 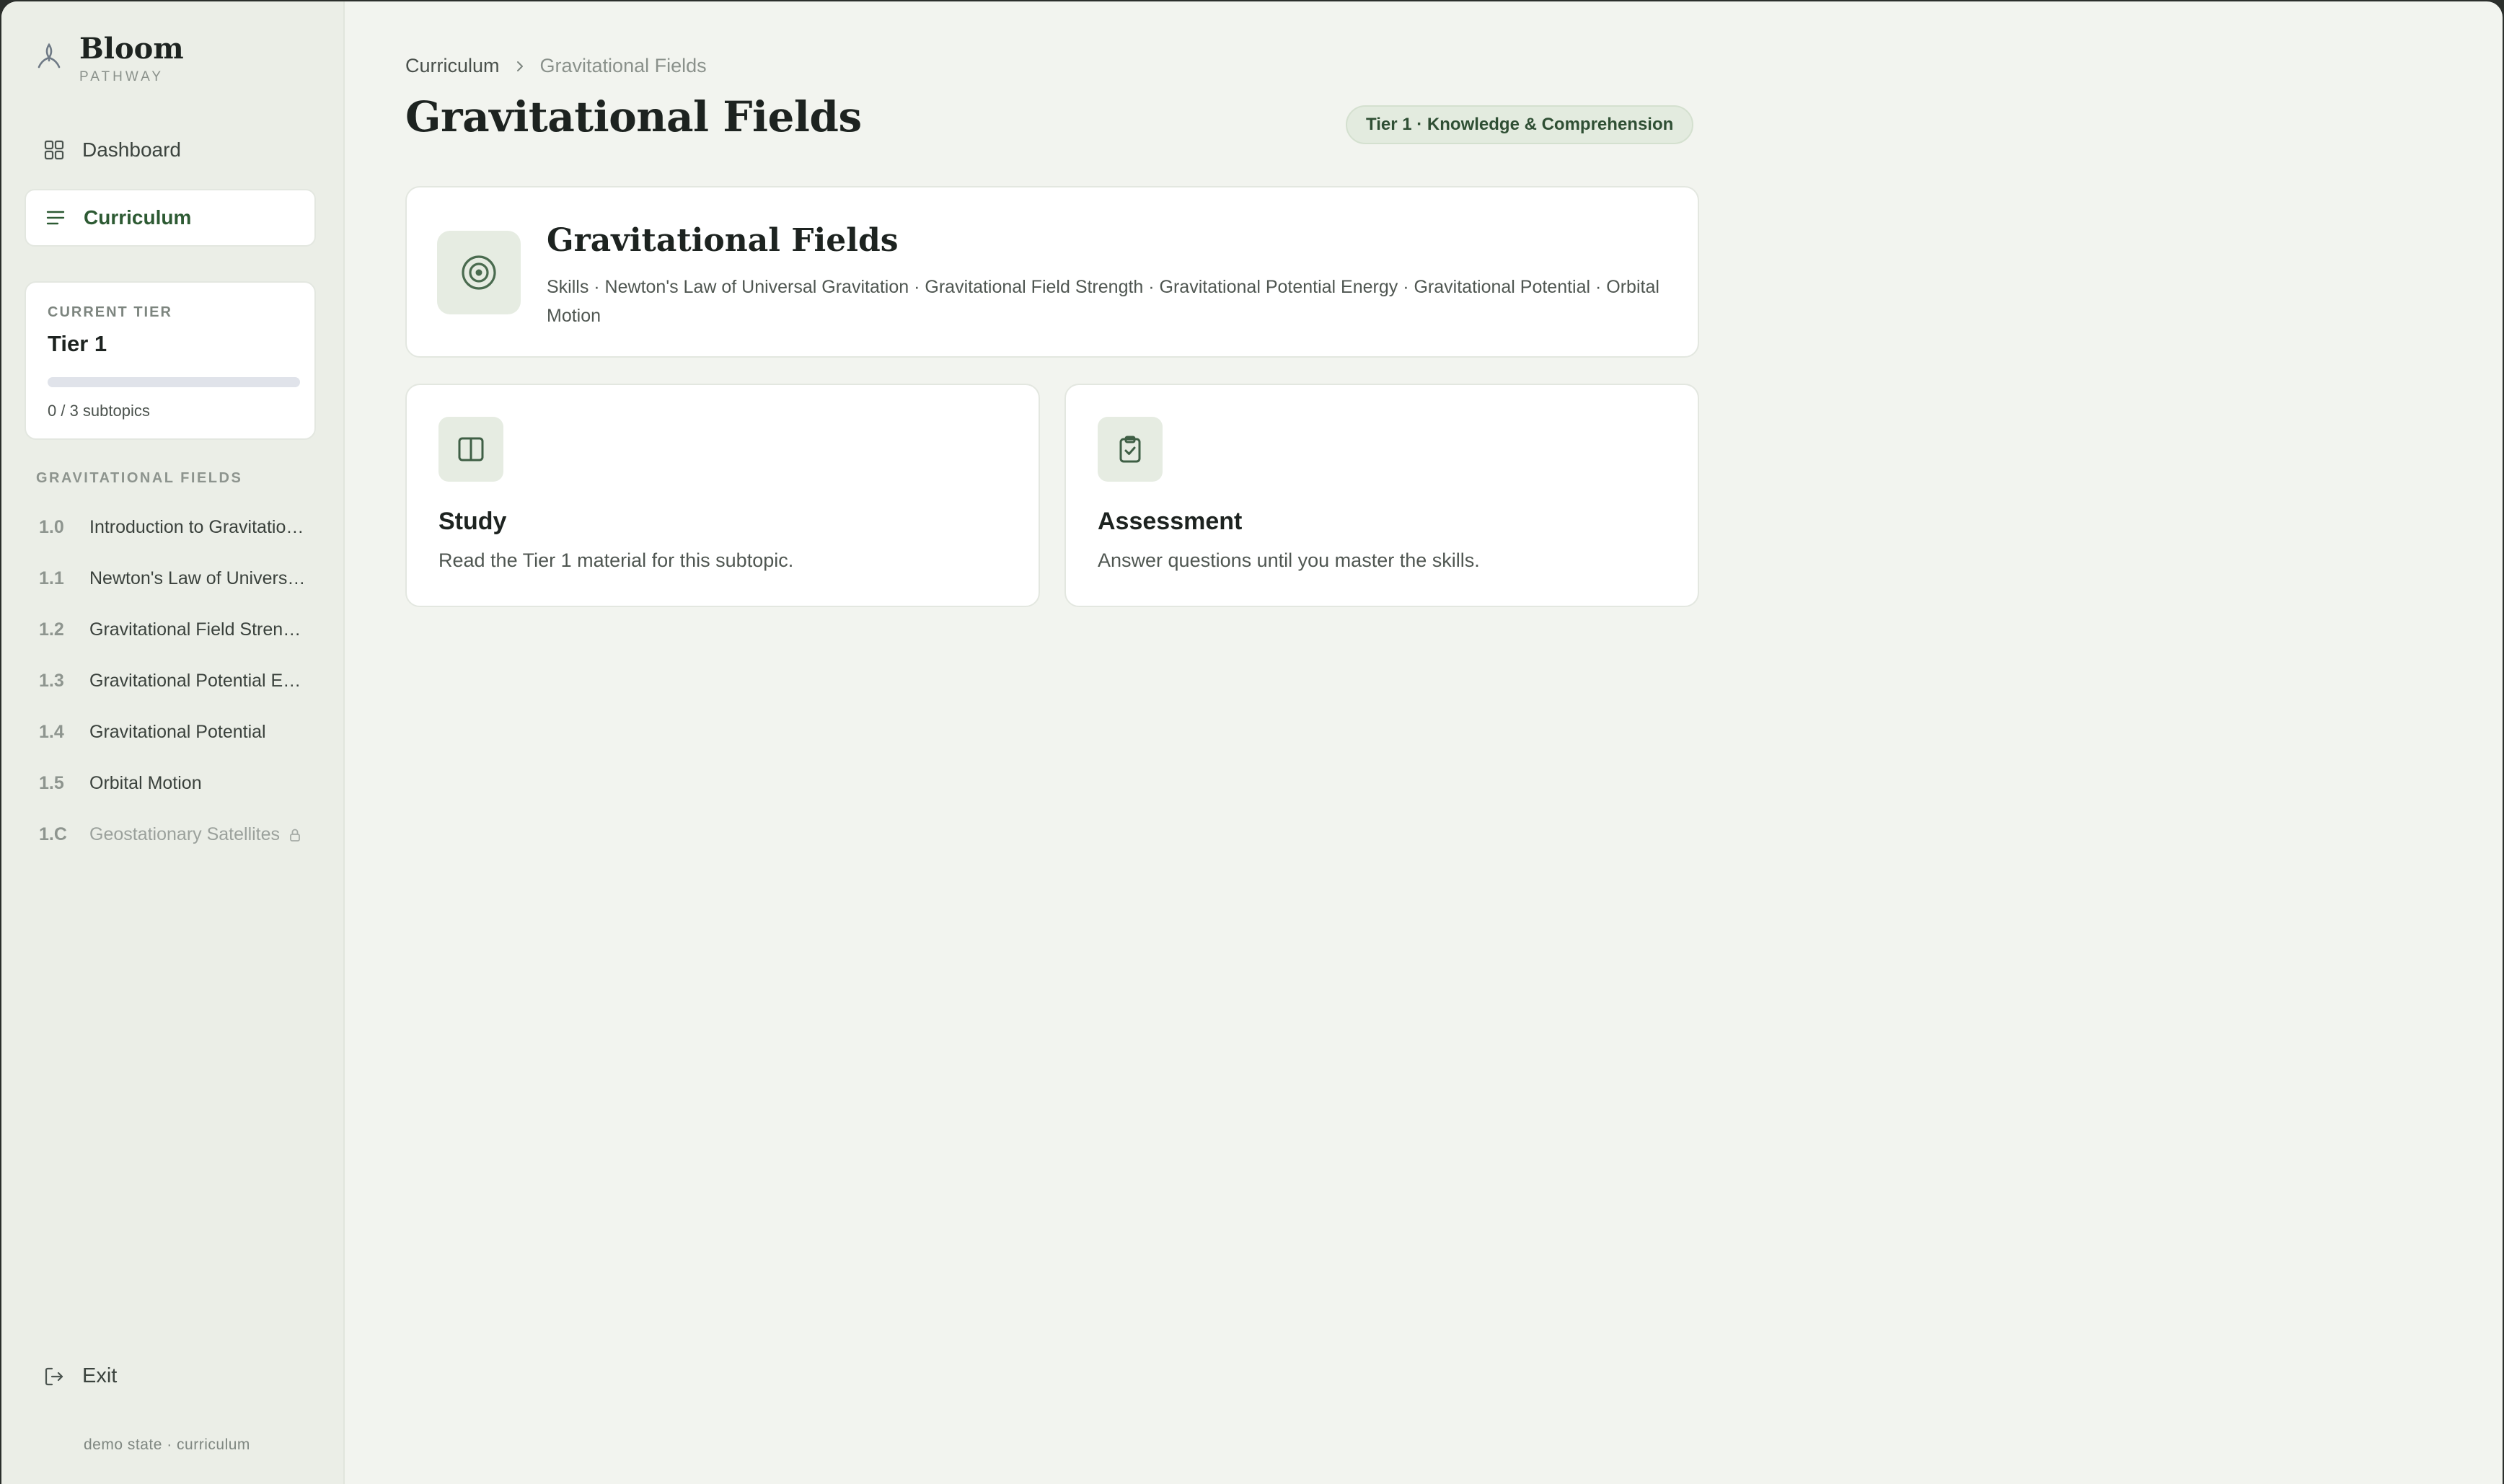 I want to click on bloom-logo-icon, so click(x=50, y=56).